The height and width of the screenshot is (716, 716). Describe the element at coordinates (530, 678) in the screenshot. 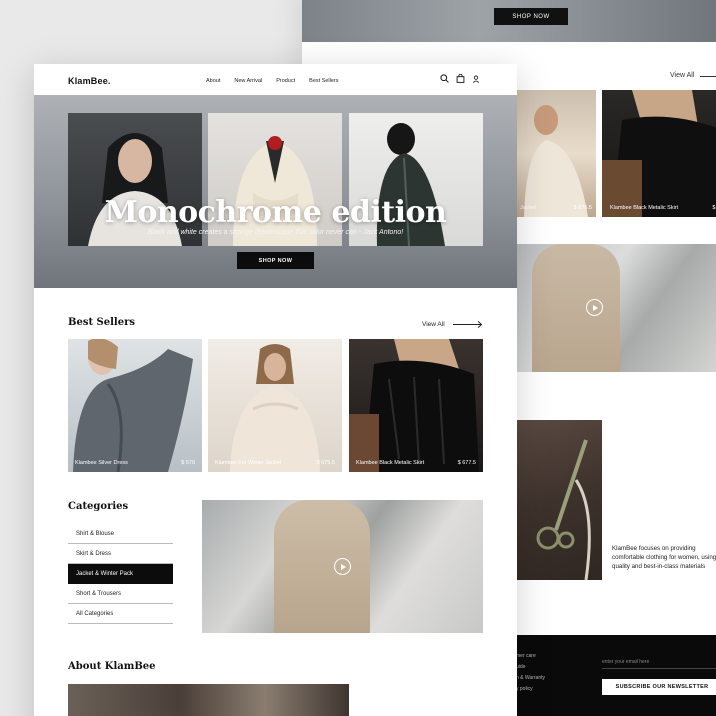

I see `footer-link: n & Warranty` at that location.